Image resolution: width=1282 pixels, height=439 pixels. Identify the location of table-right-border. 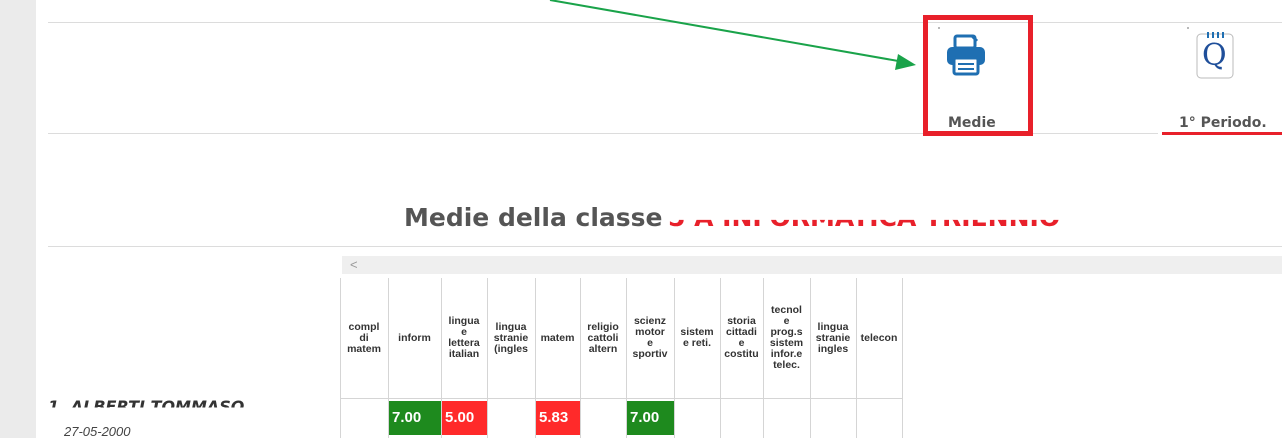
(902, 358).